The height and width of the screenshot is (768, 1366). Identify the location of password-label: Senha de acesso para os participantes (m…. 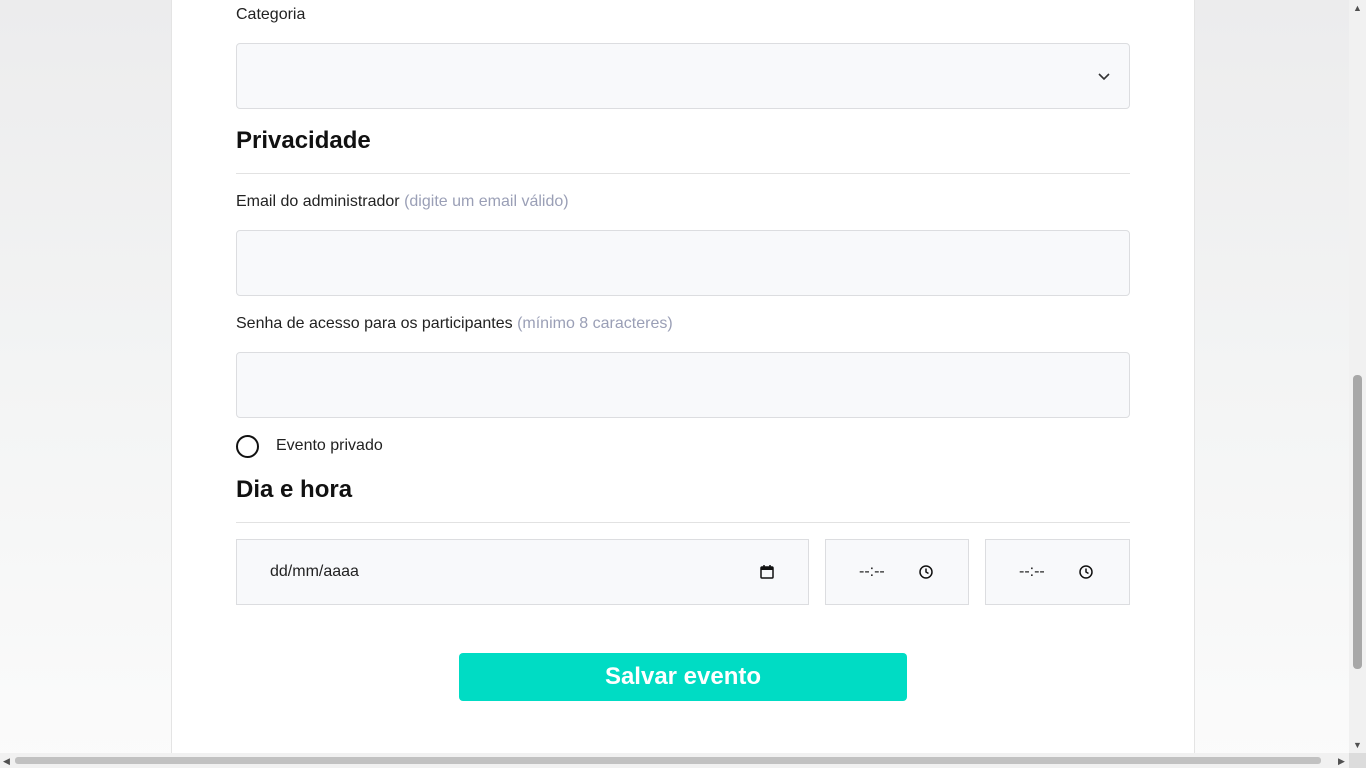
(454, 324).